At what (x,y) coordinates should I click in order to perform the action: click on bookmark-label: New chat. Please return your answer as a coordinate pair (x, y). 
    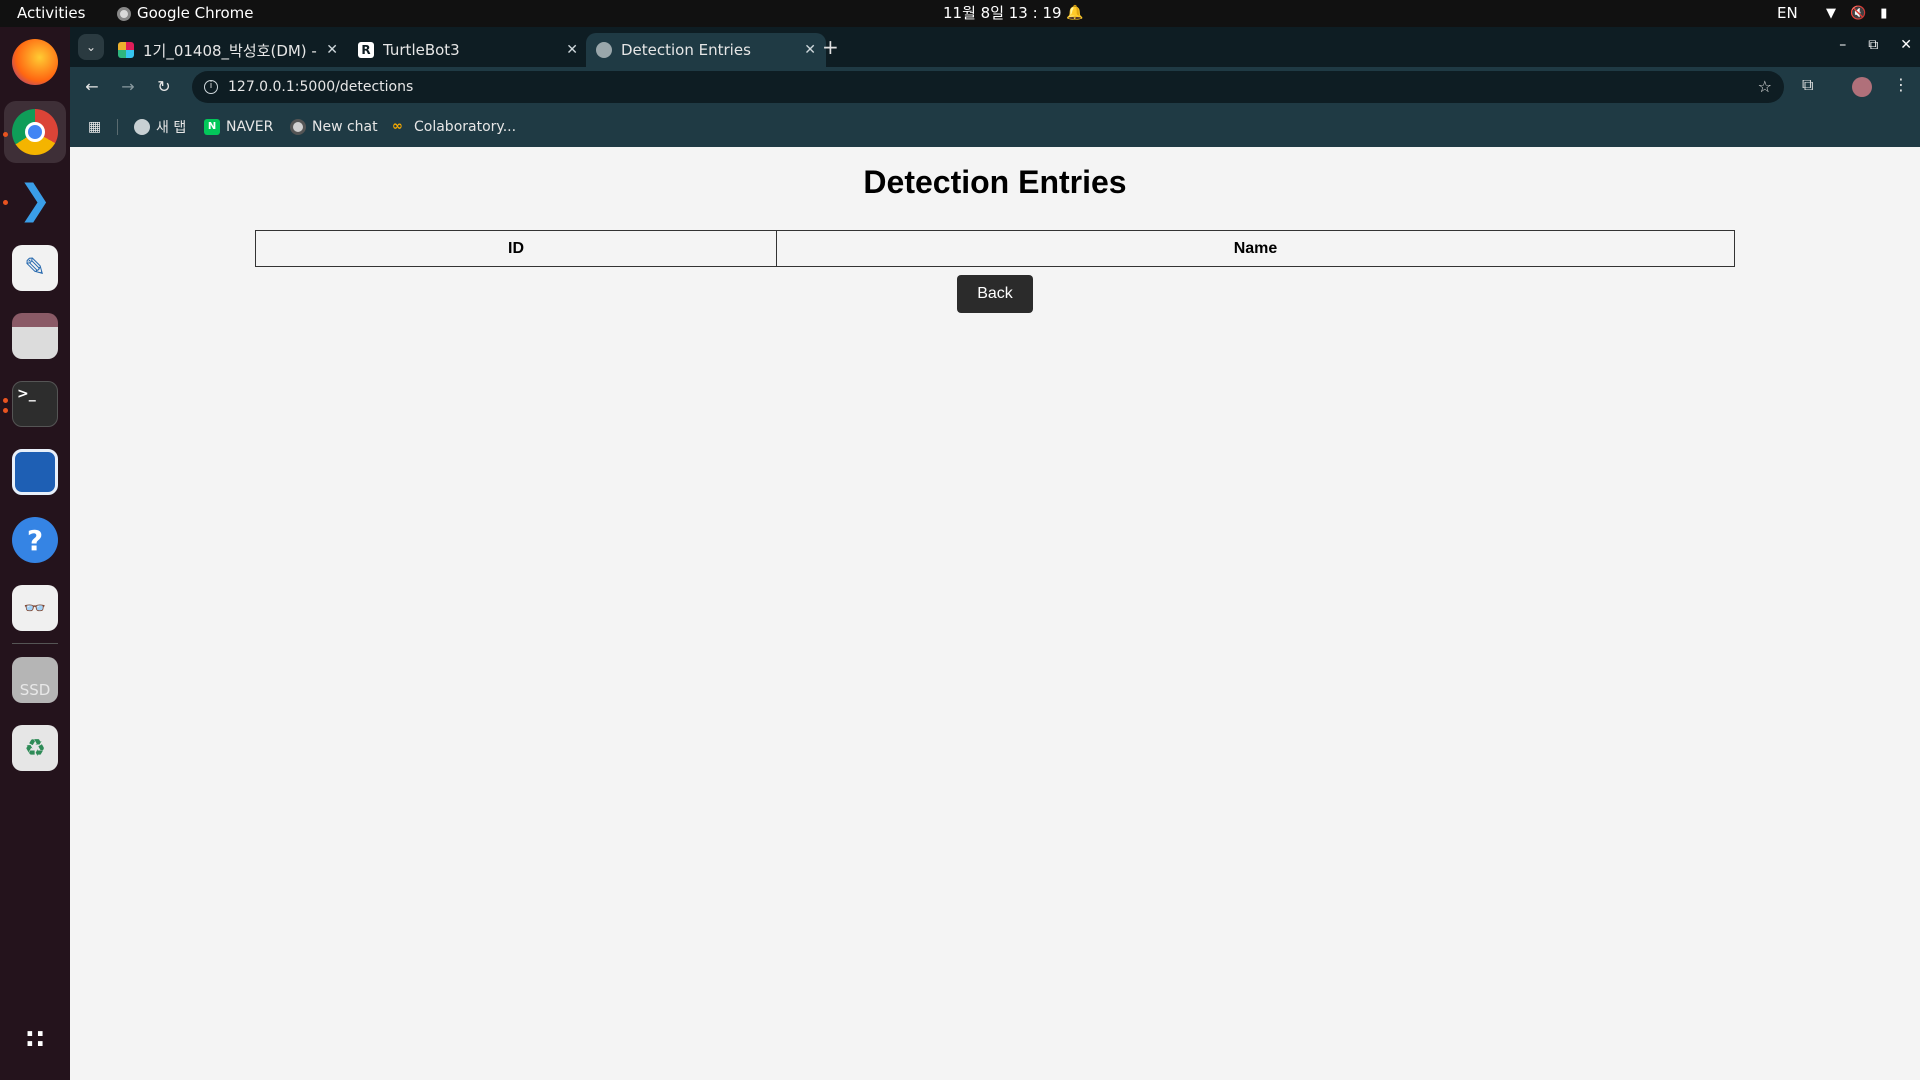
    Looking at the image, I should click on (345, 127).